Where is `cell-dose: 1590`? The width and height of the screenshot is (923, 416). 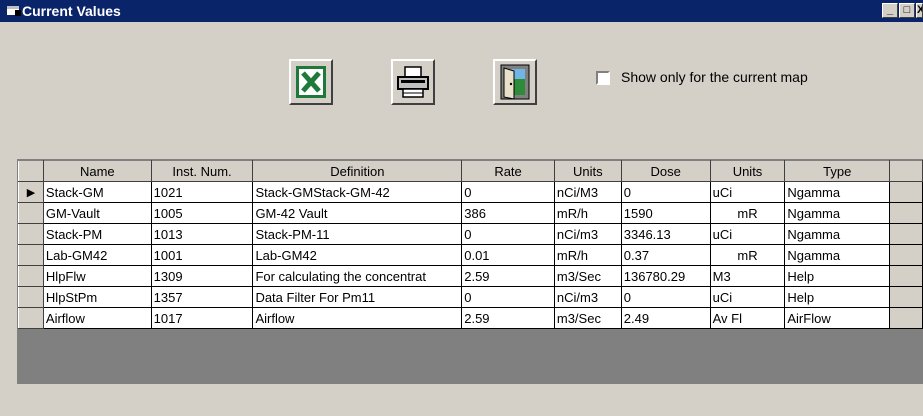 cell-dose: 1590 is located at coordinates (665, 213).